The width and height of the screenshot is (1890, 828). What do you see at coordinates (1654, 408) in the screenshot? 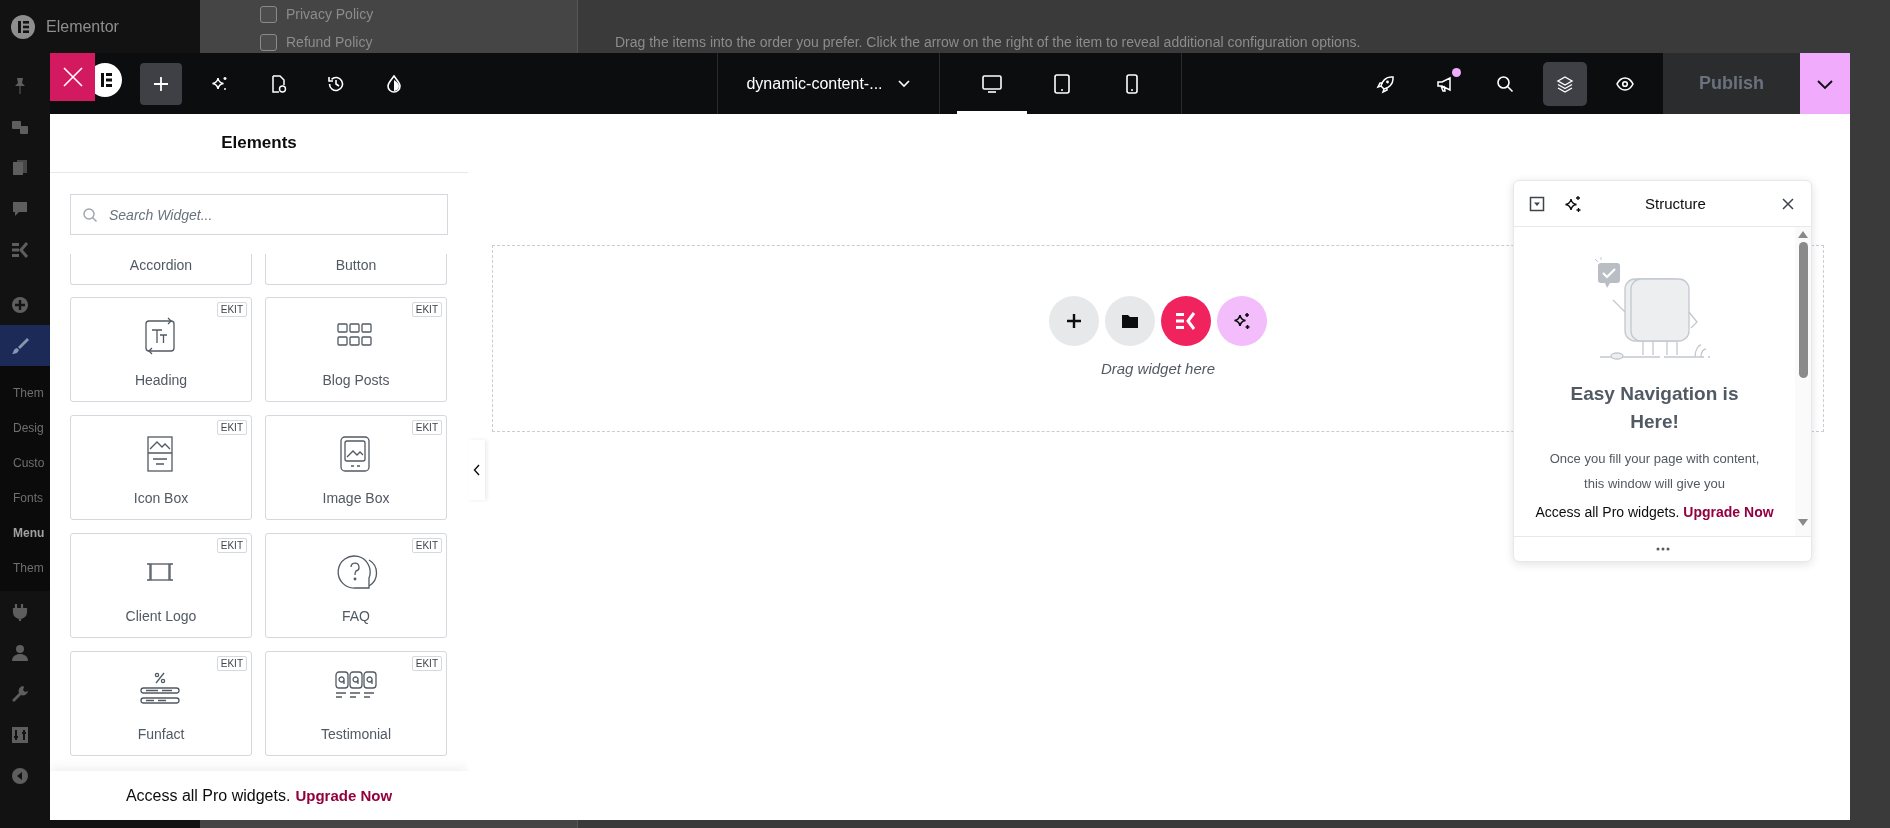
I see `empty-state-title: Easy Navigation is Here!` at bounding box center [1654, 408].